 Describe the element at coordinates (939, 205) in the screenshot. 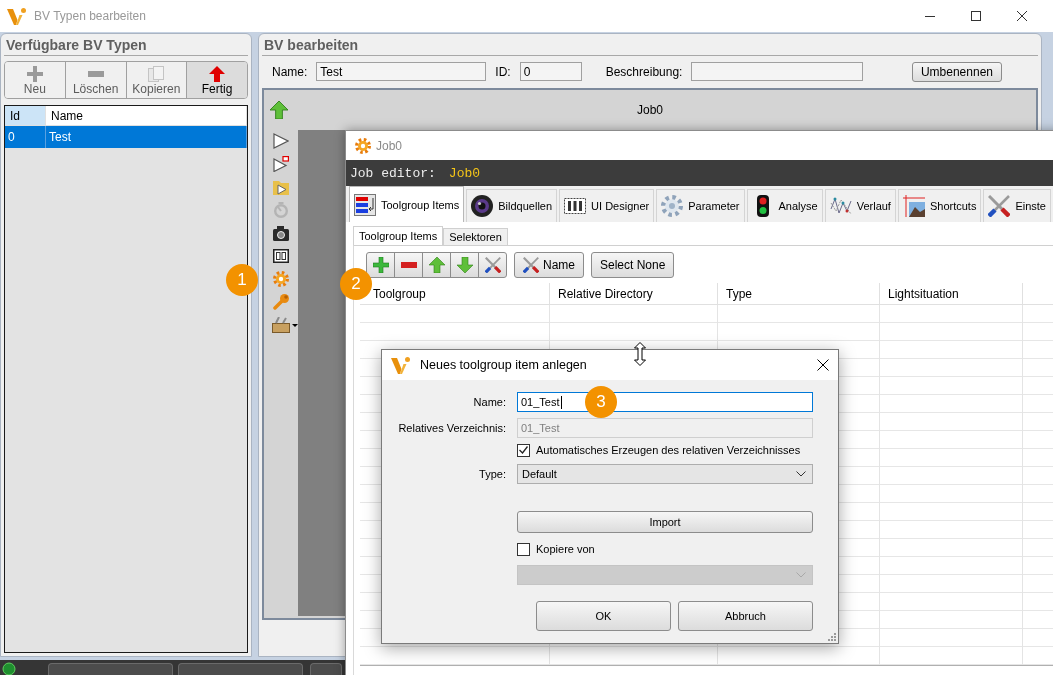

I see `tab: Shortcuts` at that location.